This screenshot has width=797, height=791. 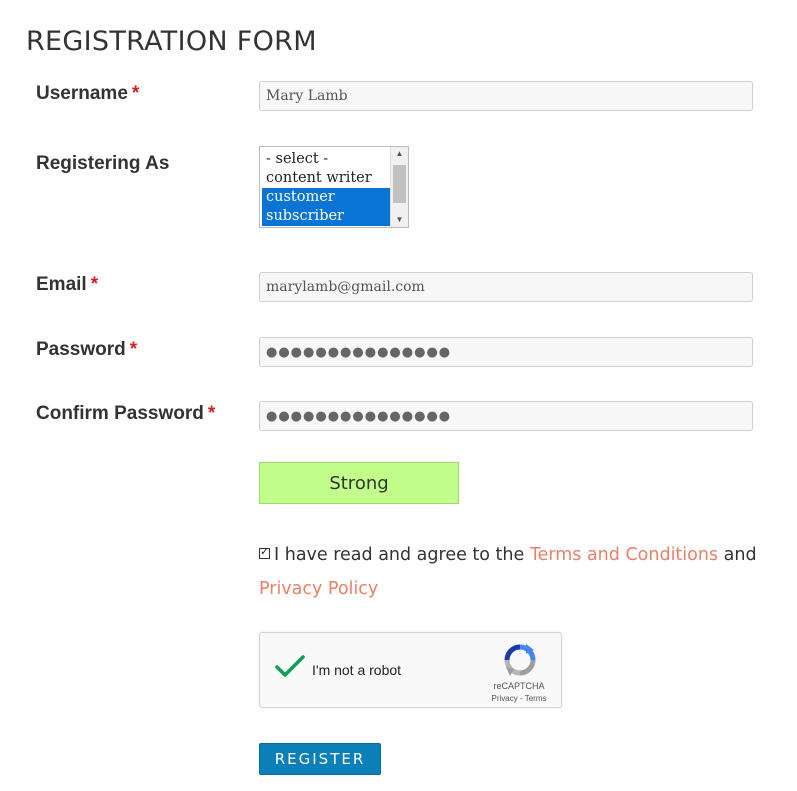 I want to click on username-label-text: Username, so click(x=82, y=93).